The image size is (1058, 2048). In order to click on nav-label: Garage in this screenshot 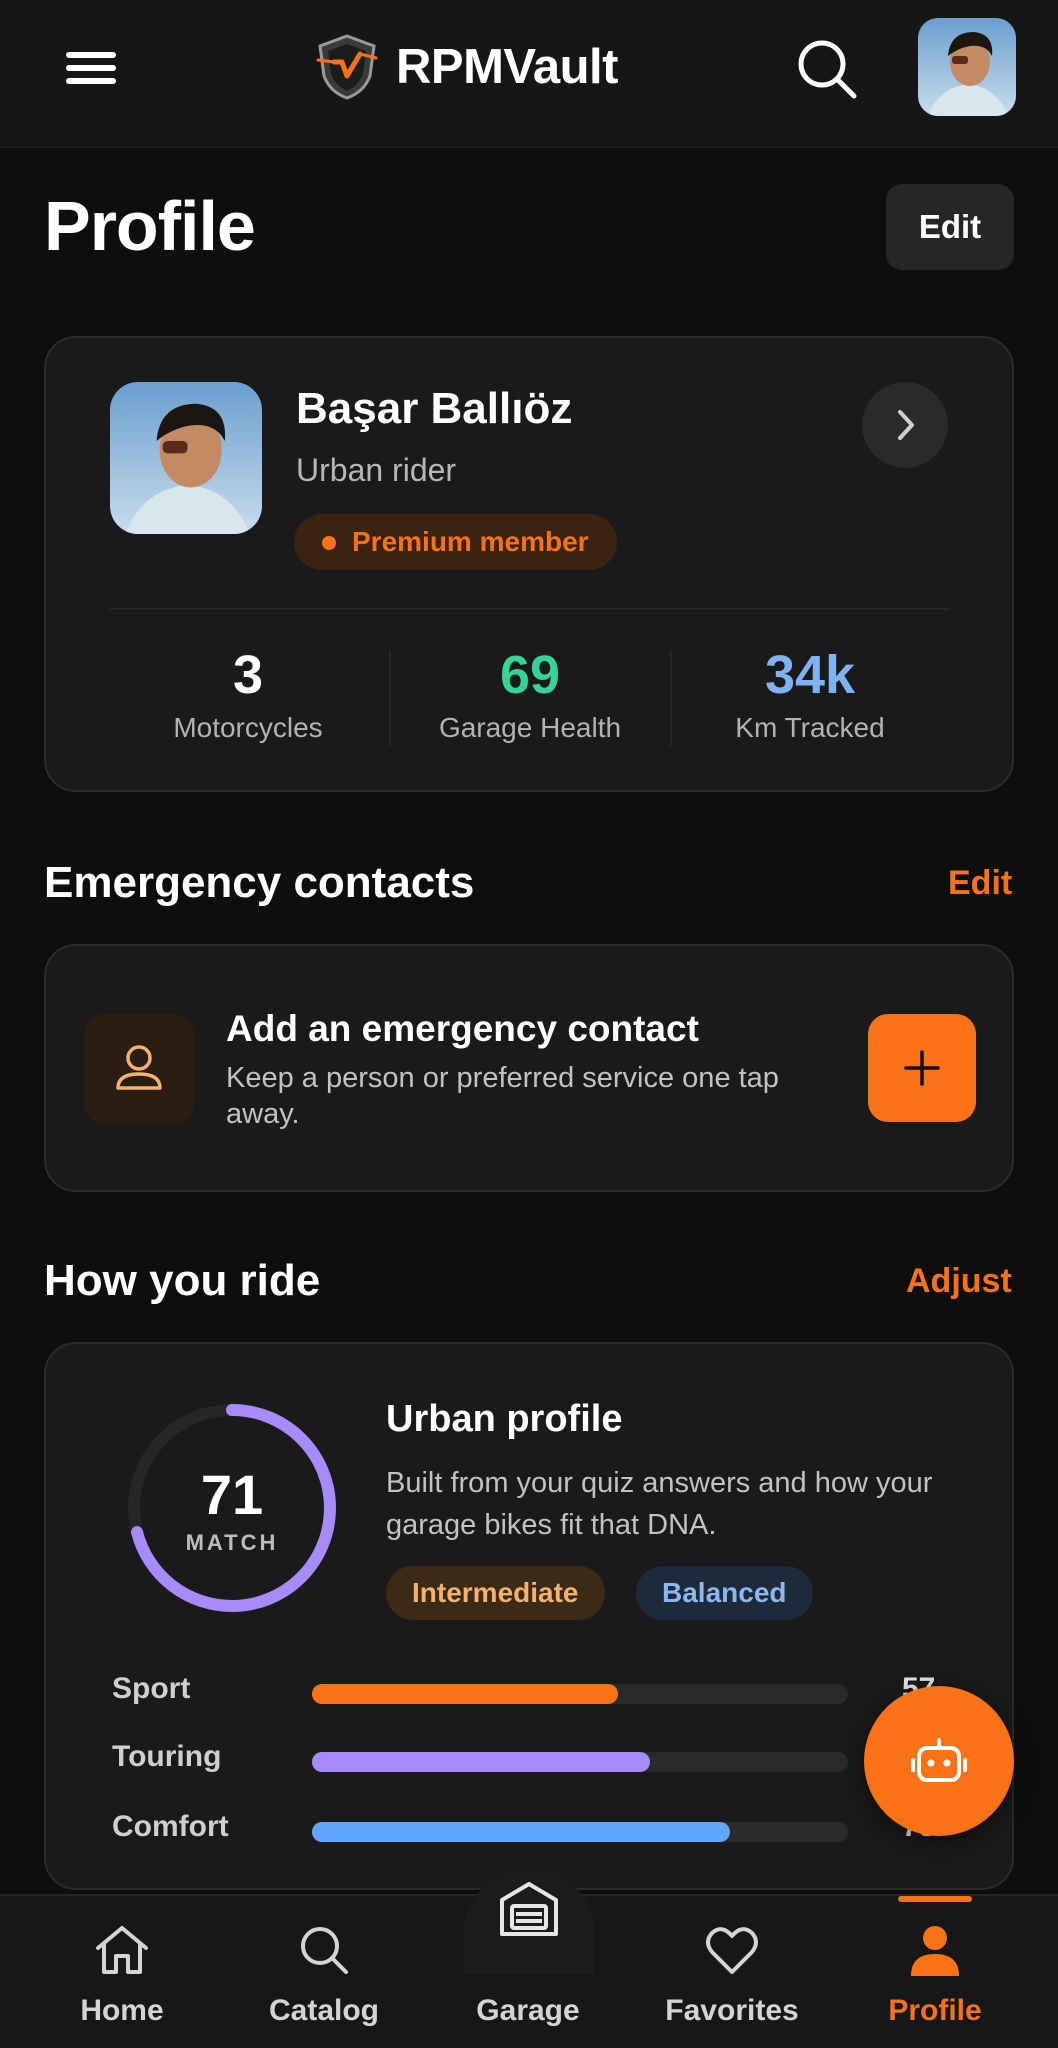, I will do `click(528, 2010)`.